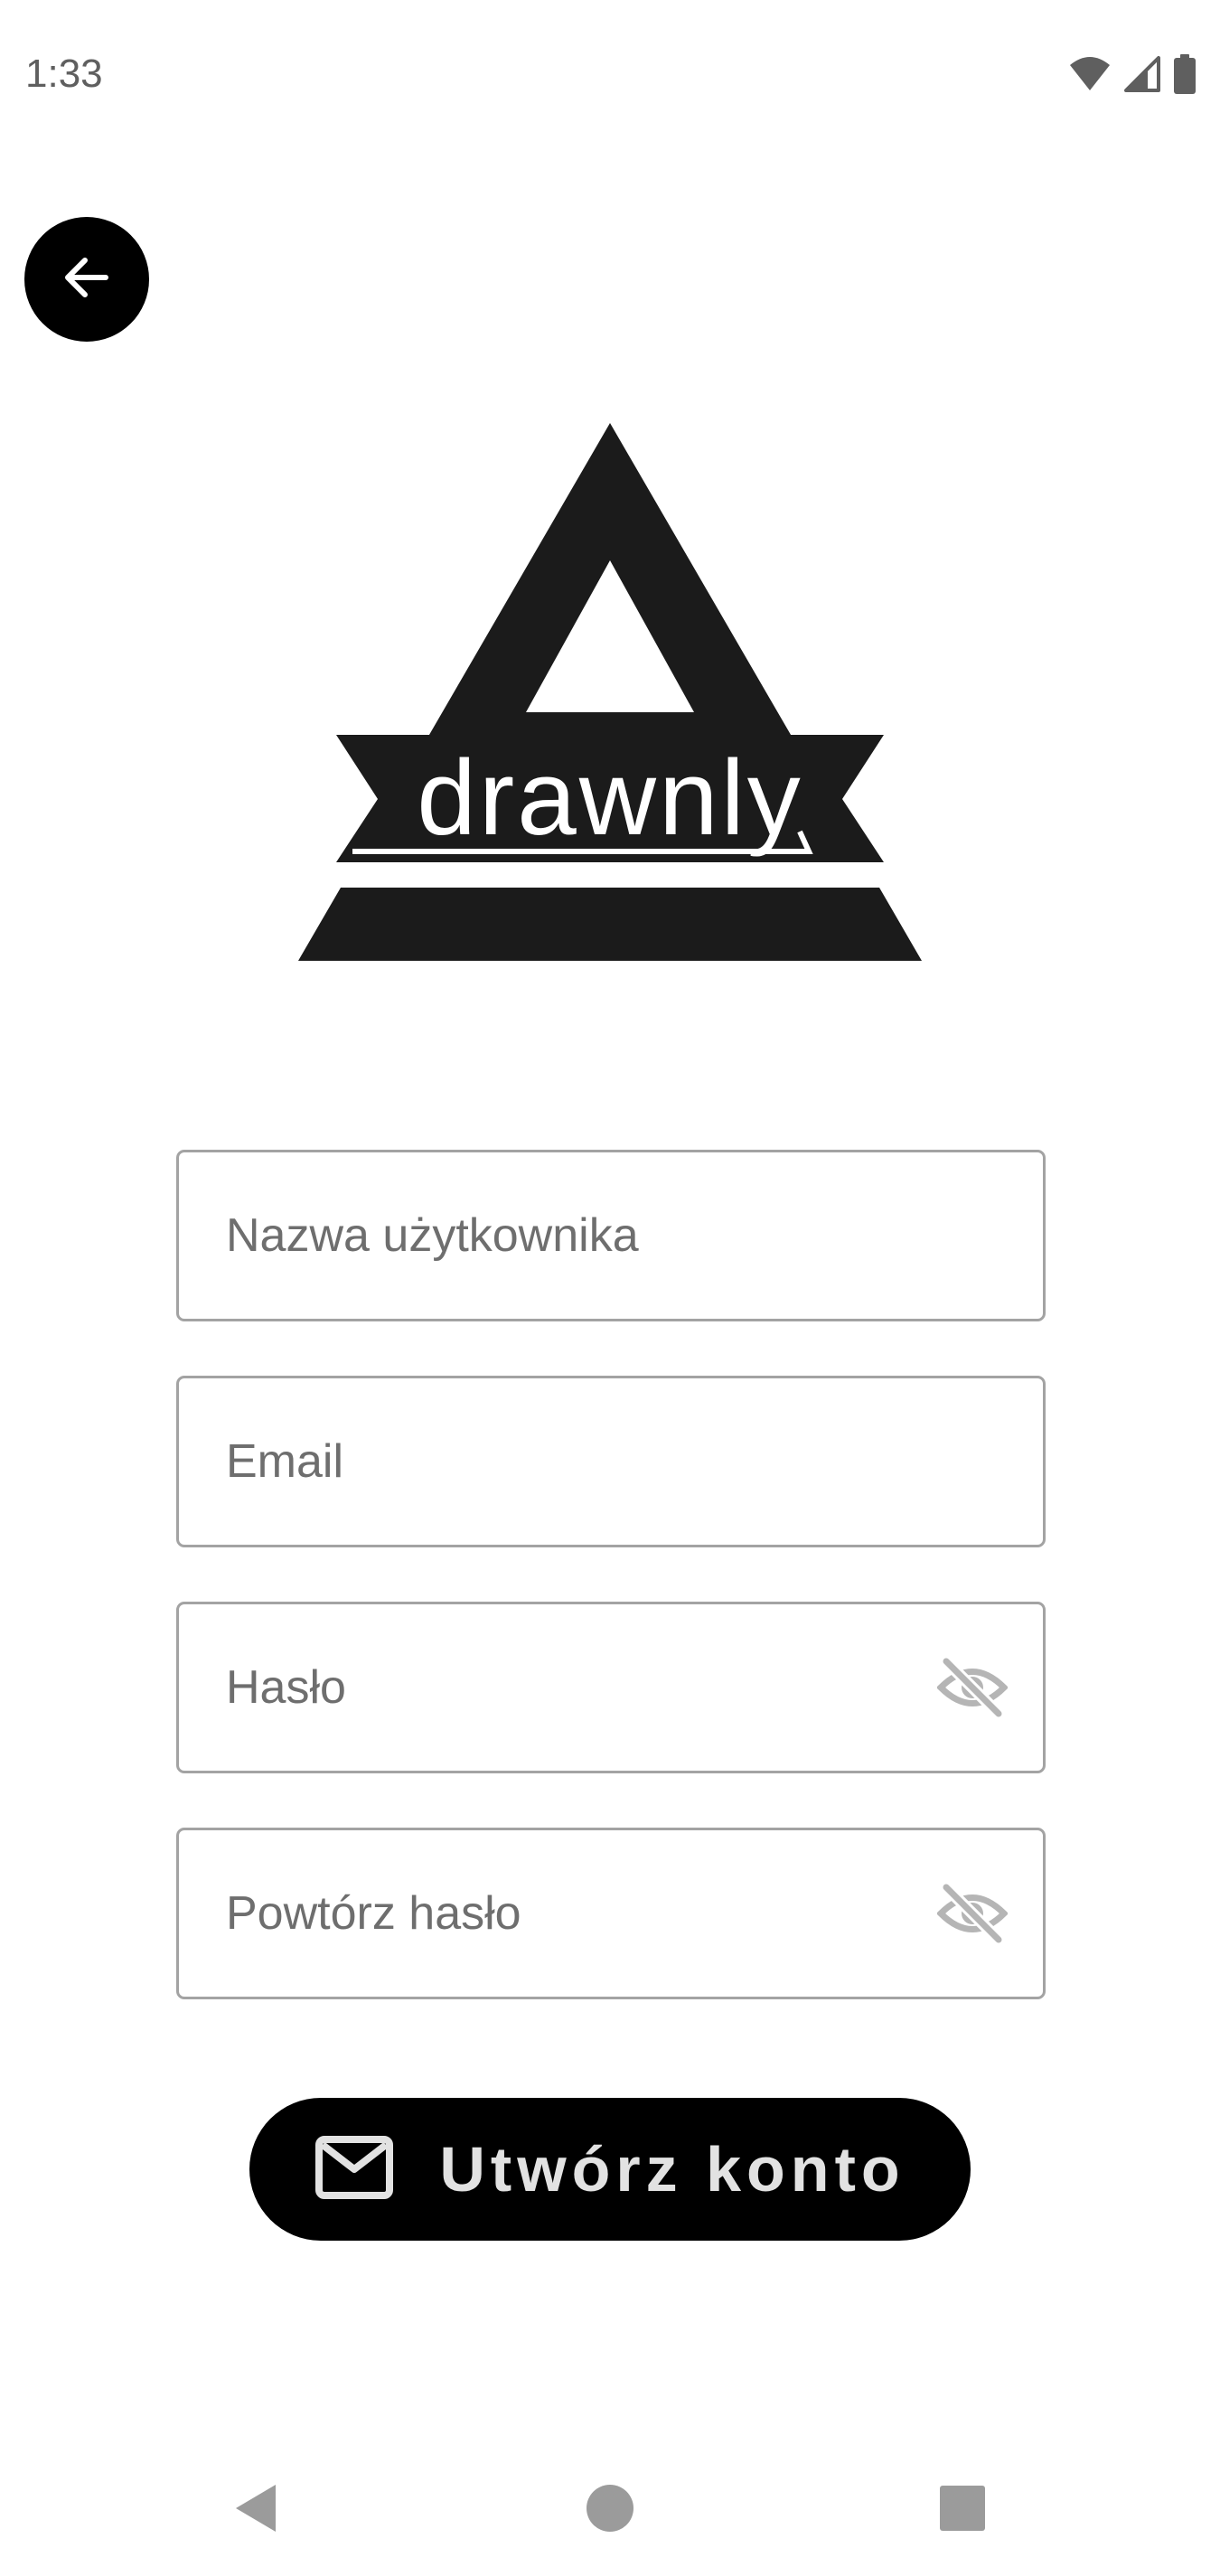  I want to click on repeat-password-field, so click(611, 1914).